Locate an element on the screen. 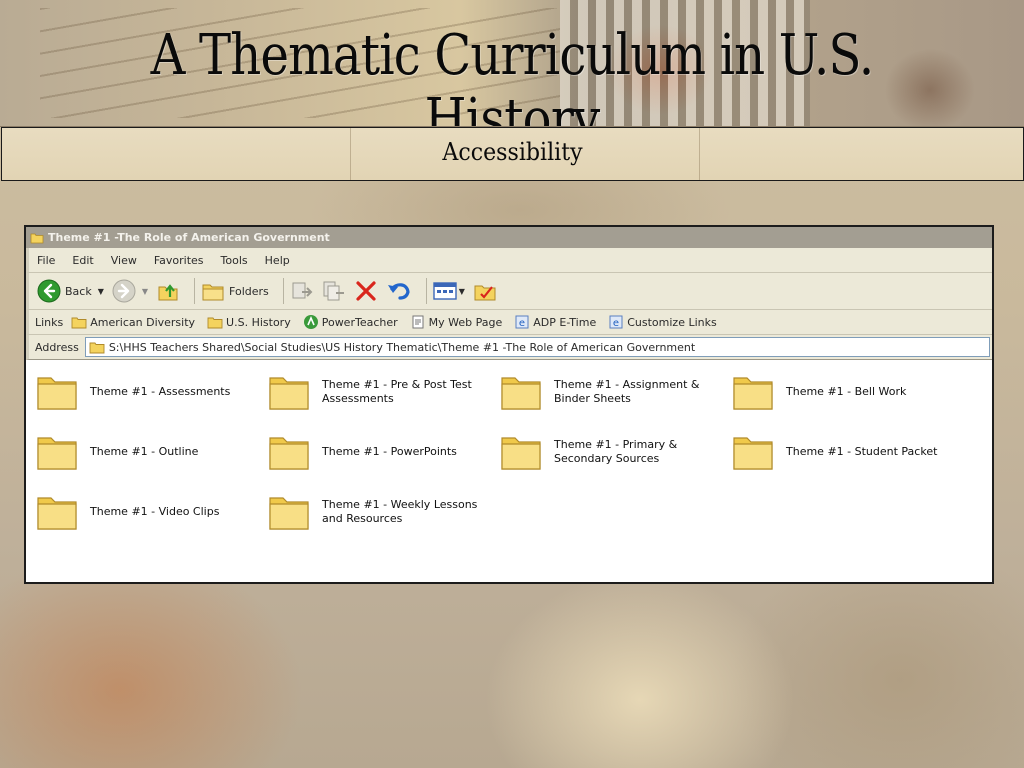 The height and width of the screenshot is (768, 1024). link-american-diversity: American Diversity is located at coordinates (133, 322).